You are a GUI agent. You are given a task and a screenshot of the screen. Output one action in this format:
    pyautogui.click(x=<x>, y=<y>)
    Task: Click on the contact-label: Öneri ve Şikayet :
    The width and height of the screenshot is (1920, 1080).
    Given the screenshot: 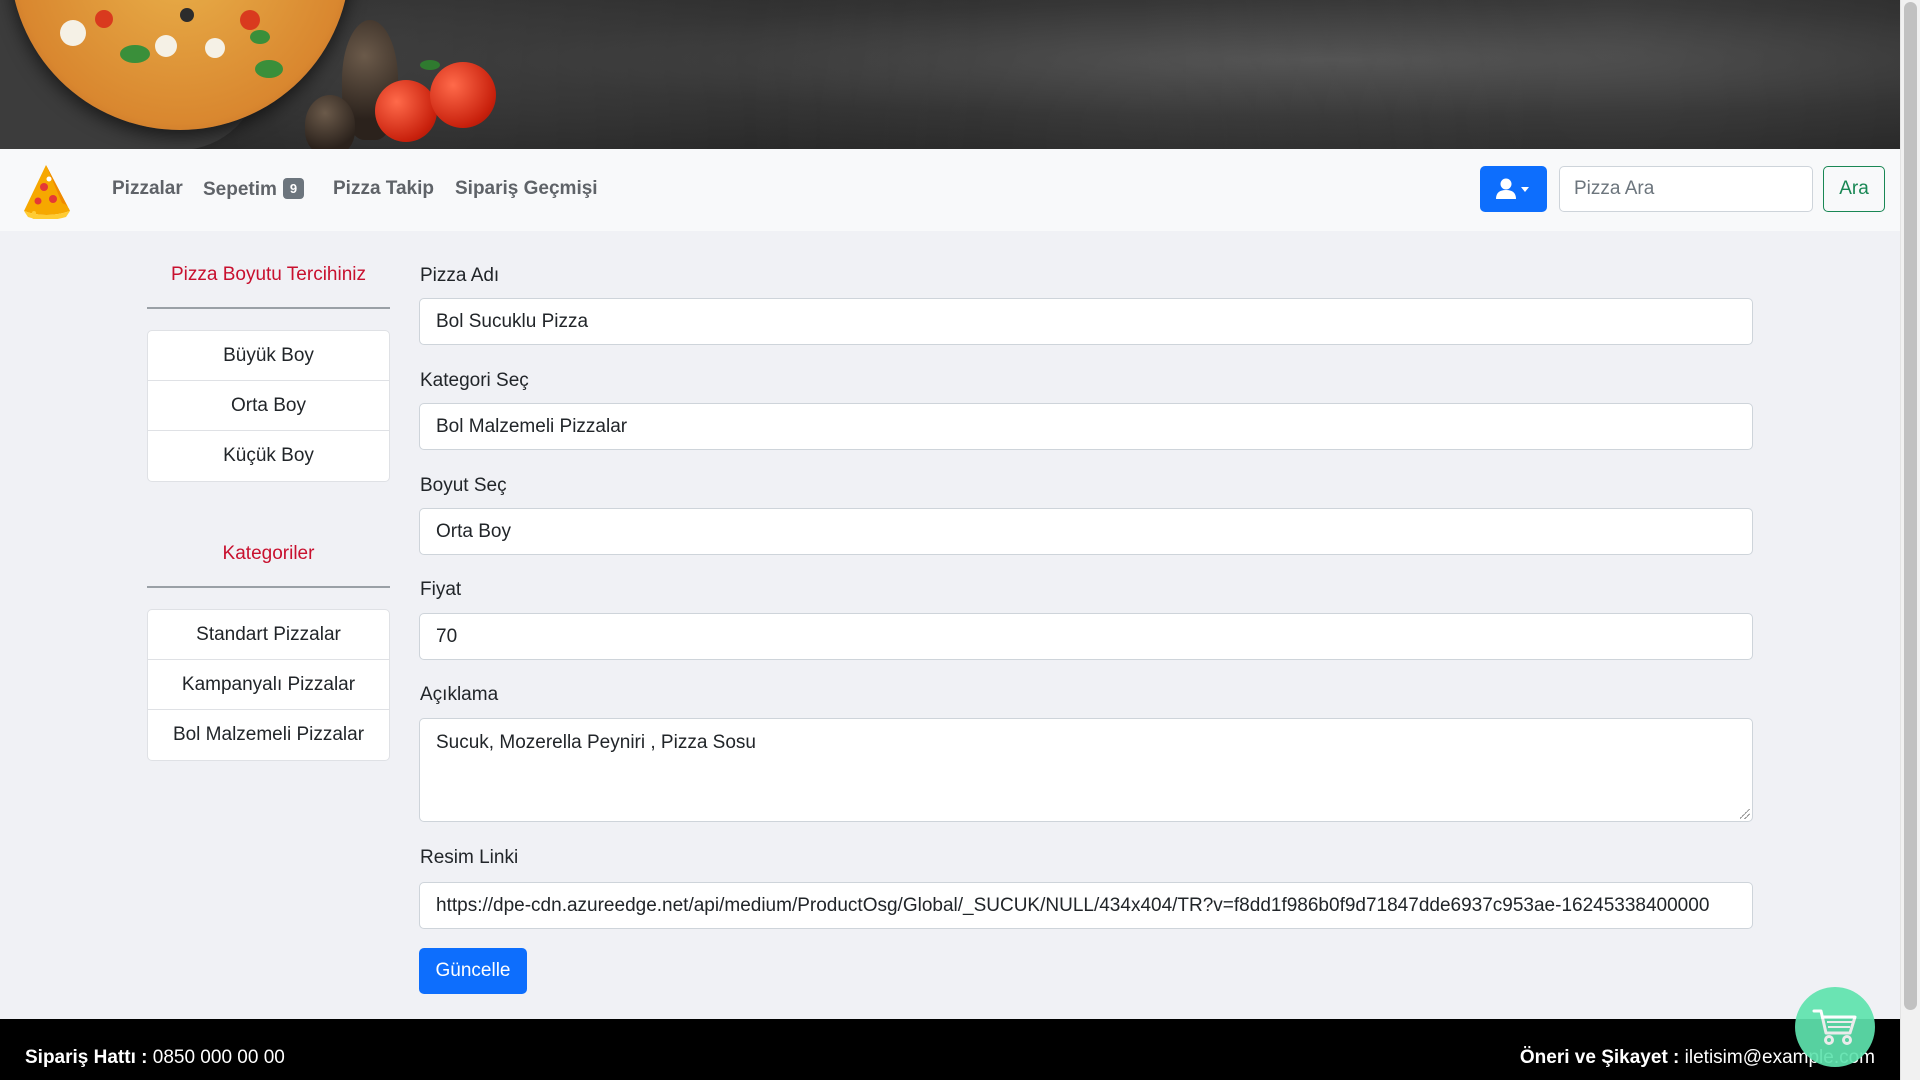 What is the action you would take?
    pyautogui.click(x=1599, y=1057)
    